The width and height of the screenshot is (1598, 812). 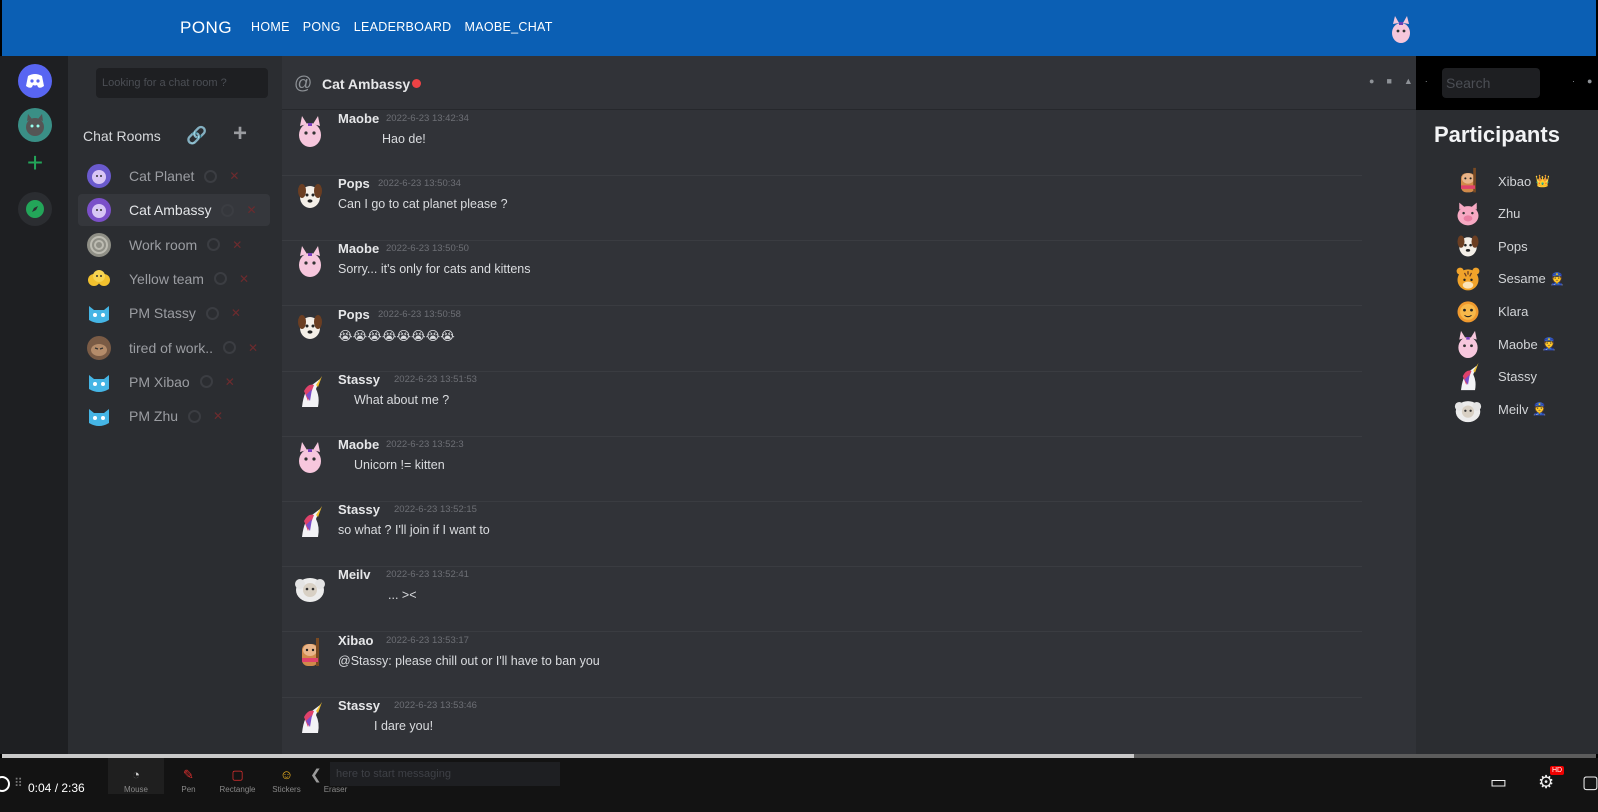 I want to click on message-content: Sorry... it's only for cats and kittens, so click(x=434, y=269).